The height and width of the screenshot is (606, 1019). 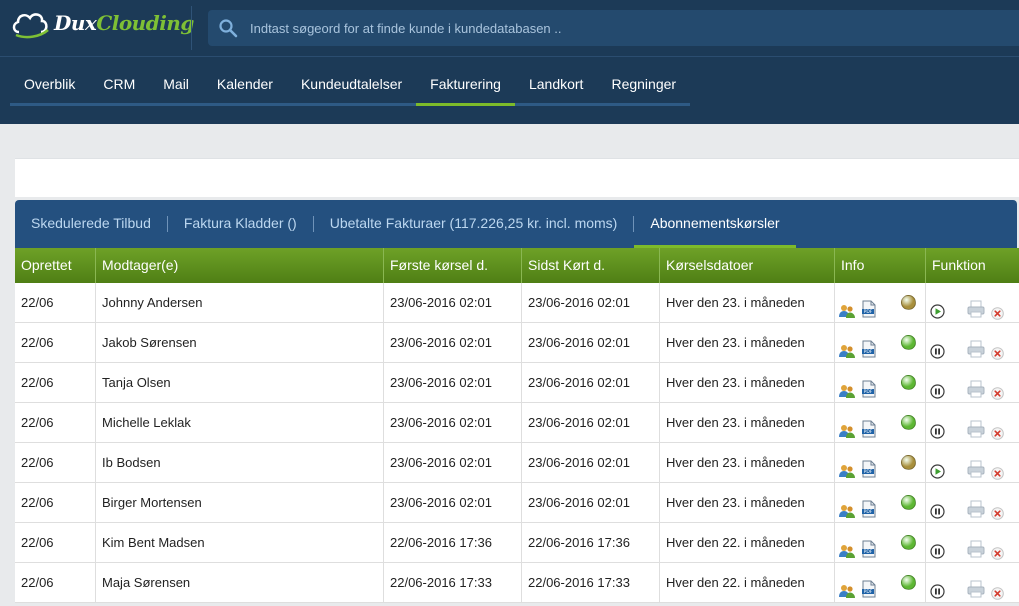 I want to click on nav-item-regninger: Regninger, so click(x=643, y=84).